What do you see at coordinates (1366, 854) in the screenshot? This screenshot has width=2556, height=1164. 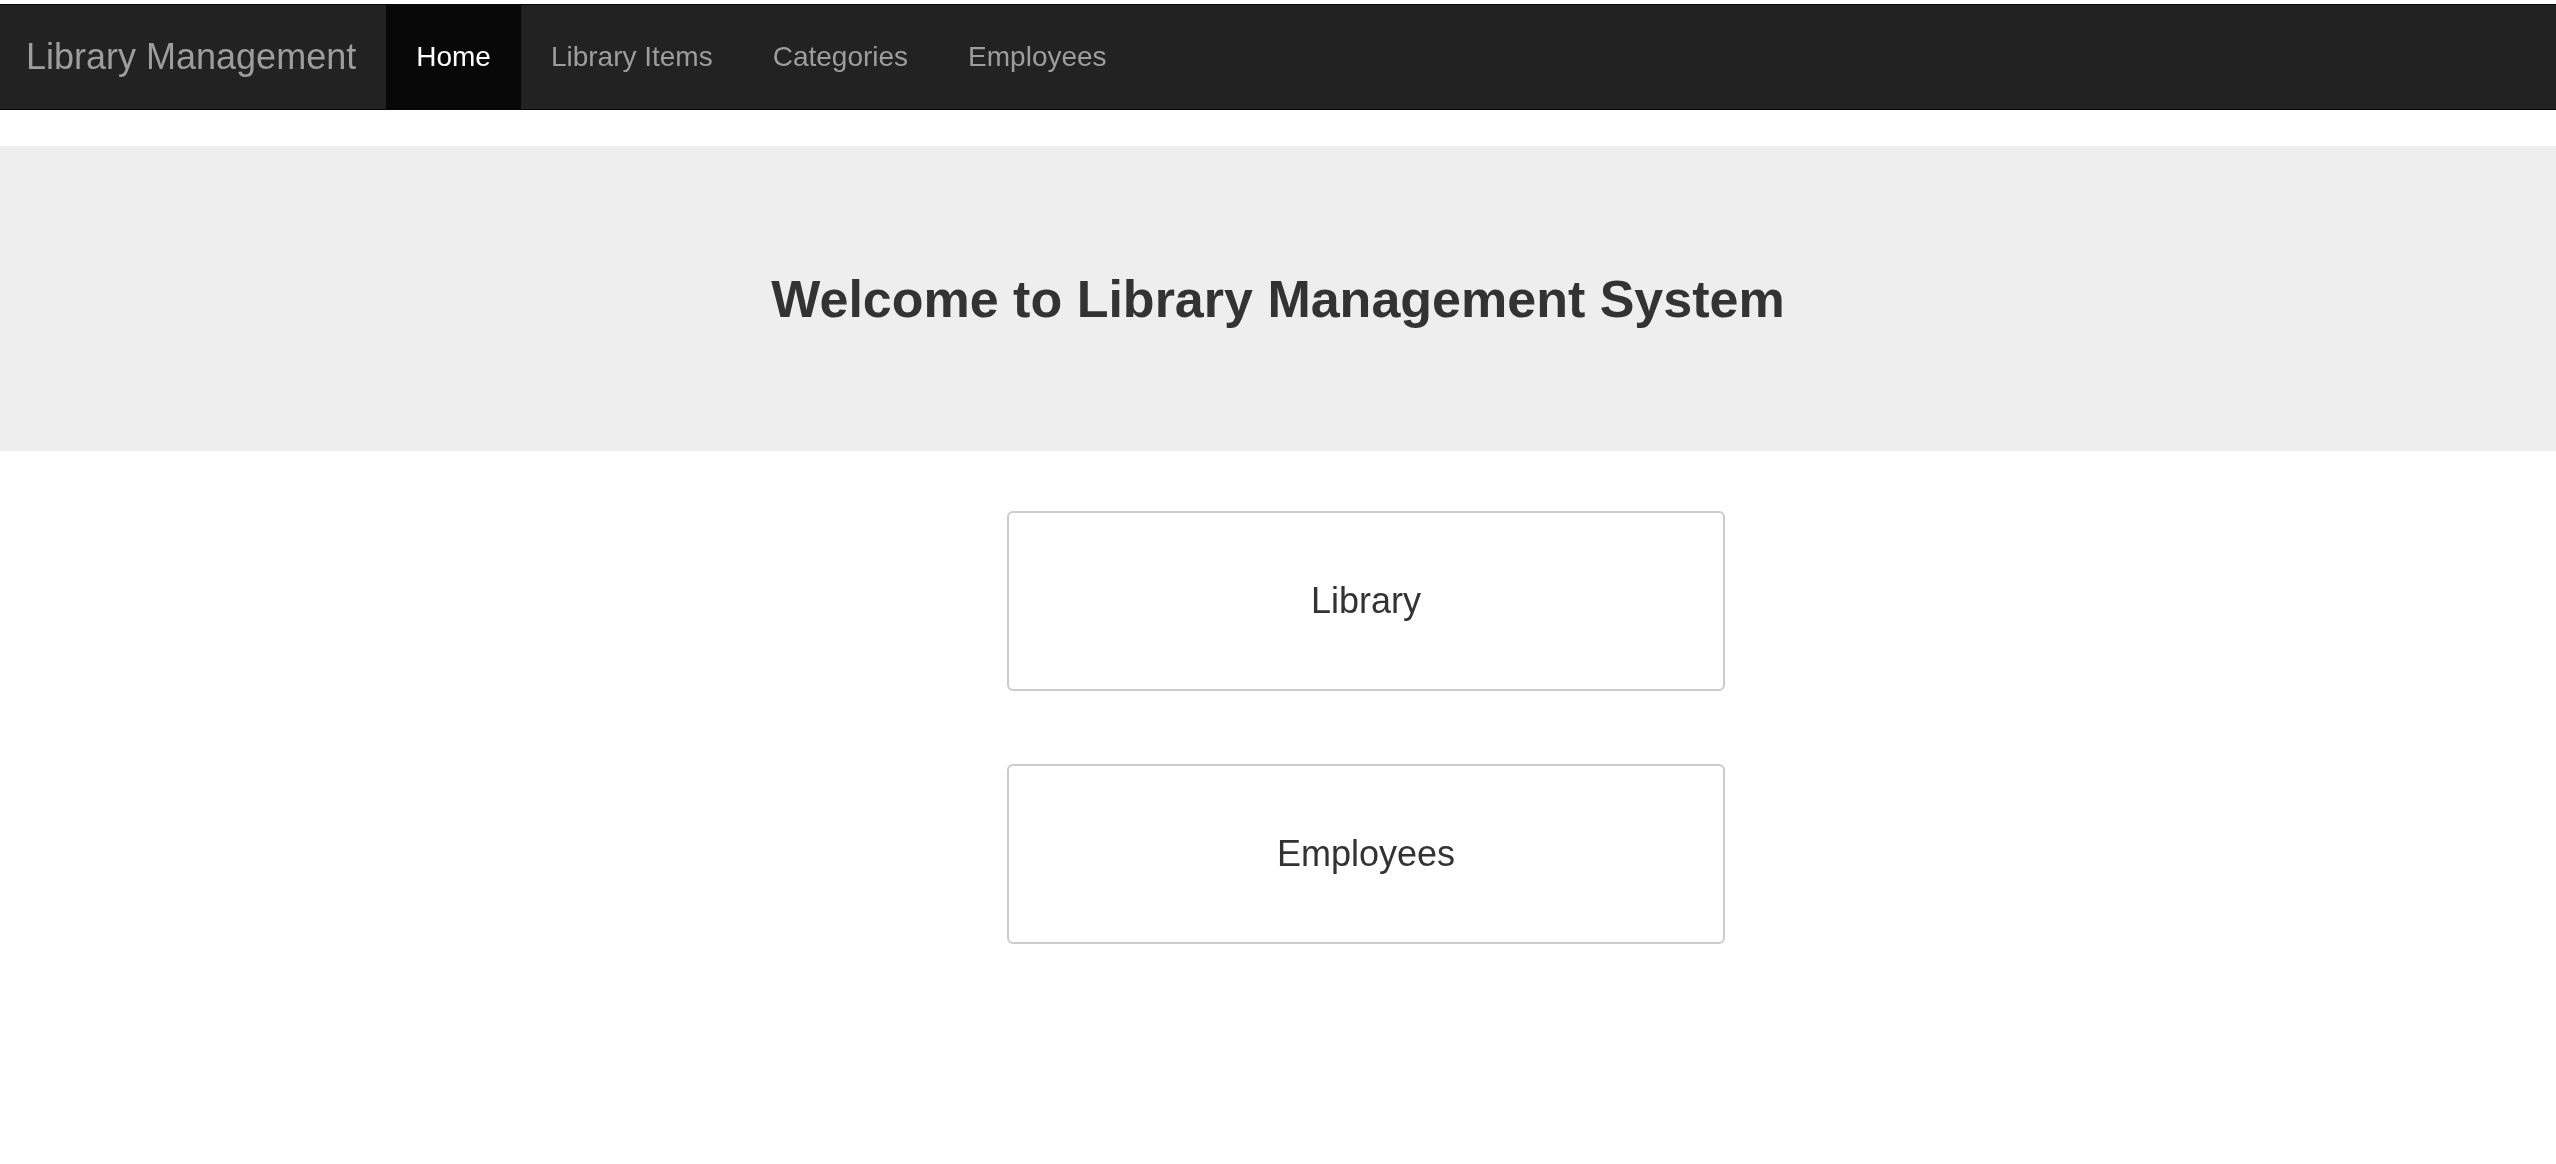 I see `nav-card: Employees` at bounding box center [1366, 854].